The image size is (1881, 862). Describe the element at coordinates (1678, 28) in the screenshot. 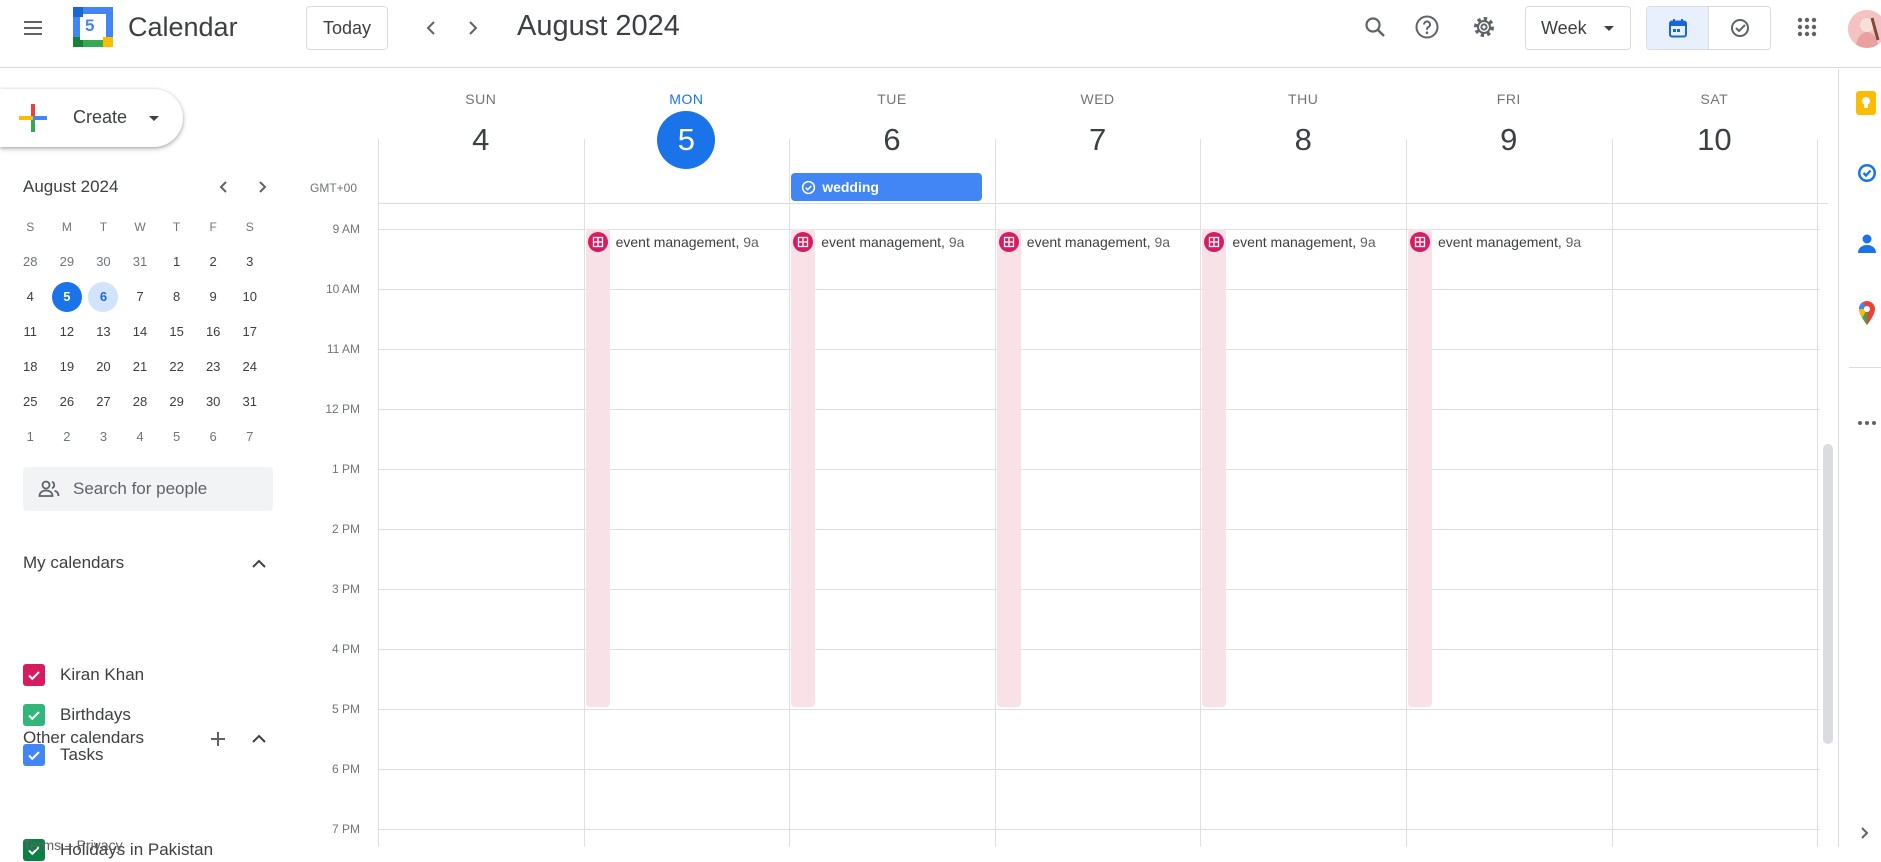

I see `calendar-view-button` at that location.